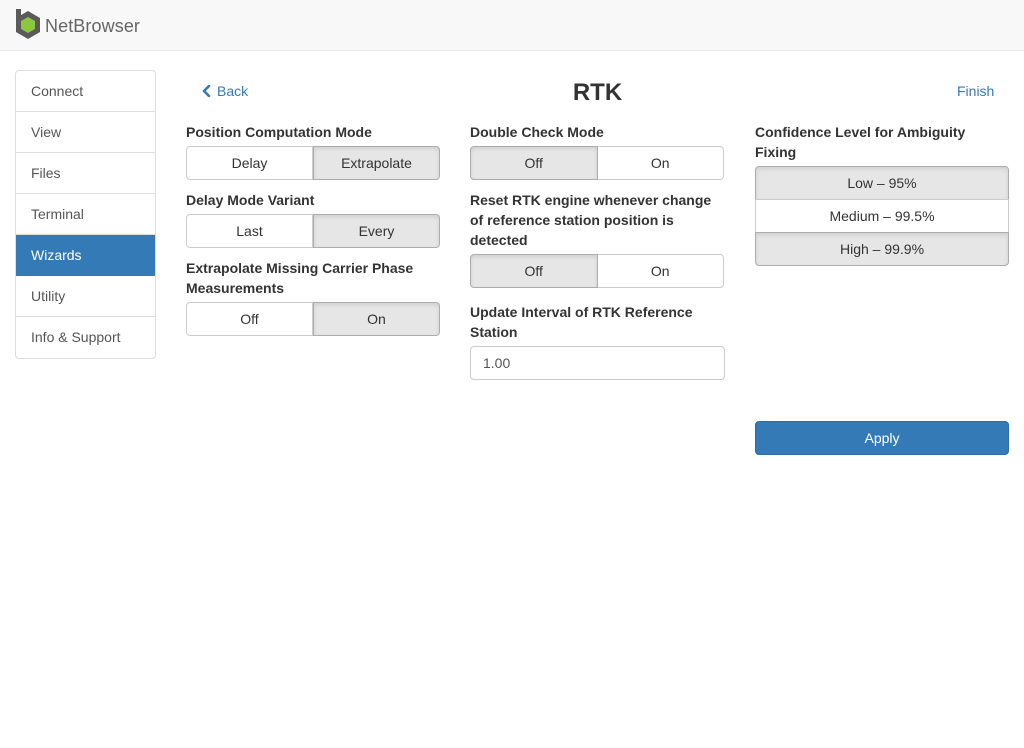 Image resolution: width=1024 pixels, height=748 pixels. I want to click on sidebar-item-files: Files, so click(85, 173).